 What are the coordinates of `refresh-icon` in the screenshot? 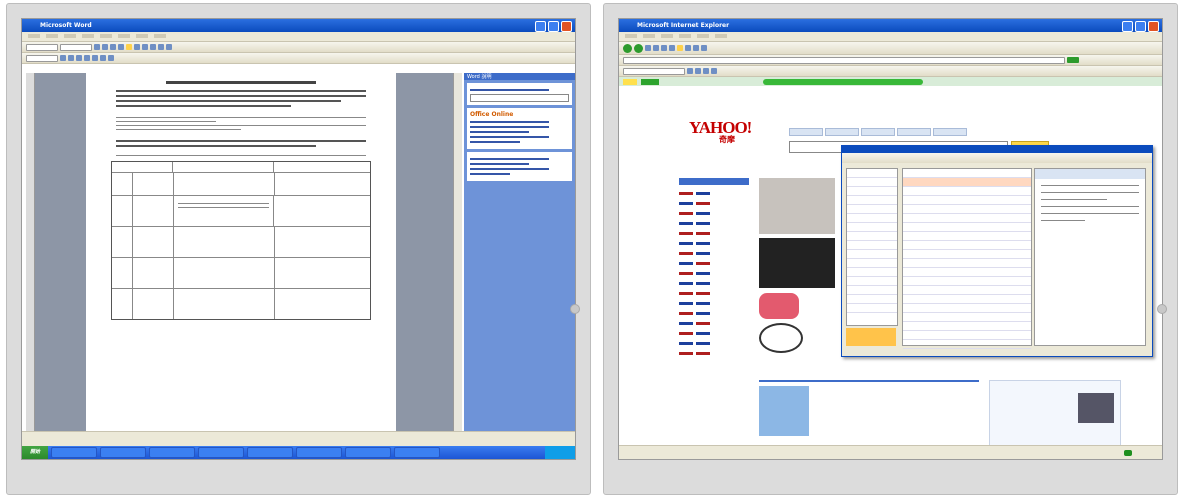 It's located at (656, 48).